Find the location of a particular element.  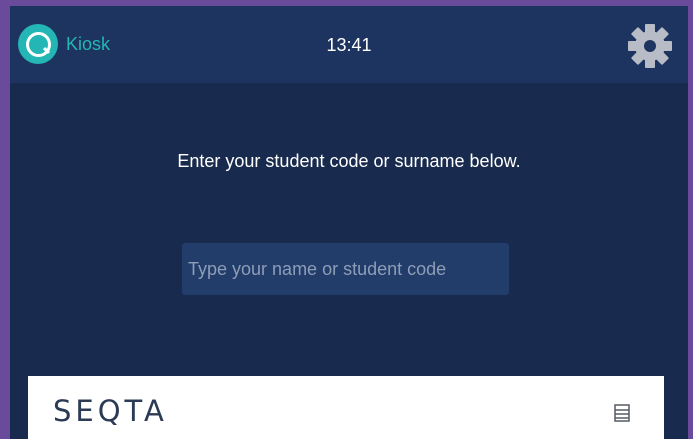

clock: 13:41 is located at coordinates (349, 45).